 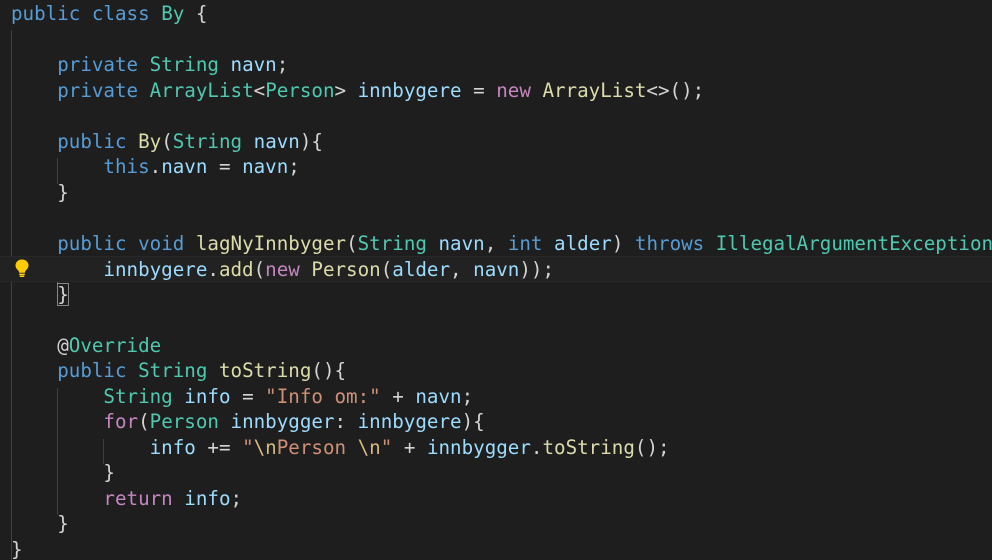 I want to click on code-token: this, so click(x=126, y=166).